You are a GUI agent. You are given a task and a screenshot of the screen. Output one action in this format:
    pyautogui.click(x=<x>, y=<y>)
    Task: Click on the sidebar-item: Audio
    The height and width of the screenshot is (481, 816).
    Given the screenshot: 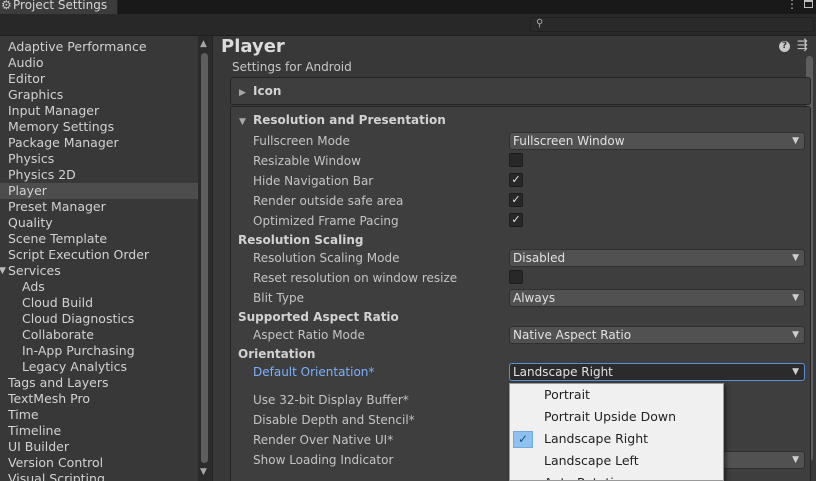 What is the action you would take?
    pyautogui.click(x=99, y=63)
    